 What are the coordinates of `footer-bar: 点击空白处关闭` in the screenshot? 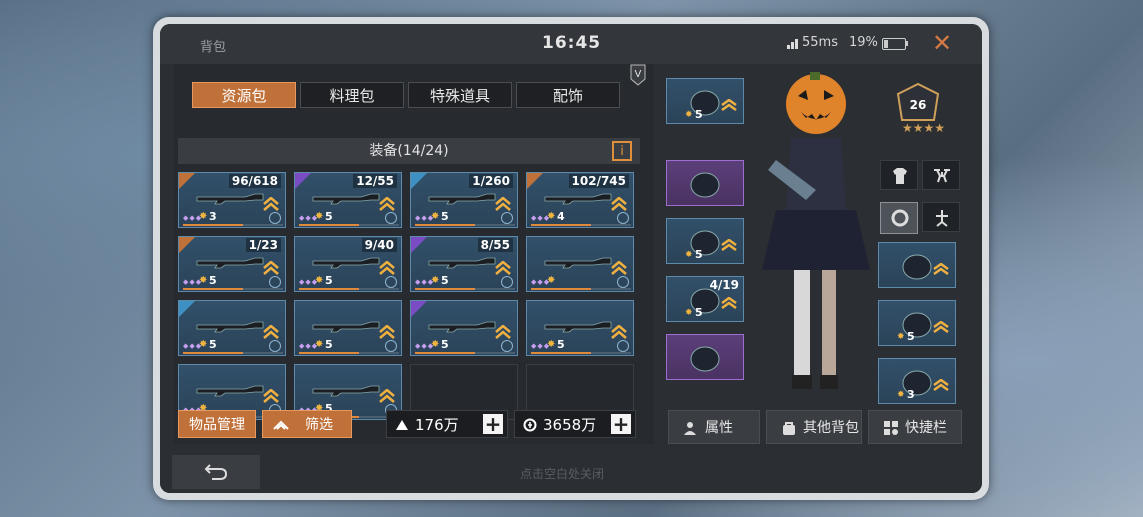 It's located at (571, 472).